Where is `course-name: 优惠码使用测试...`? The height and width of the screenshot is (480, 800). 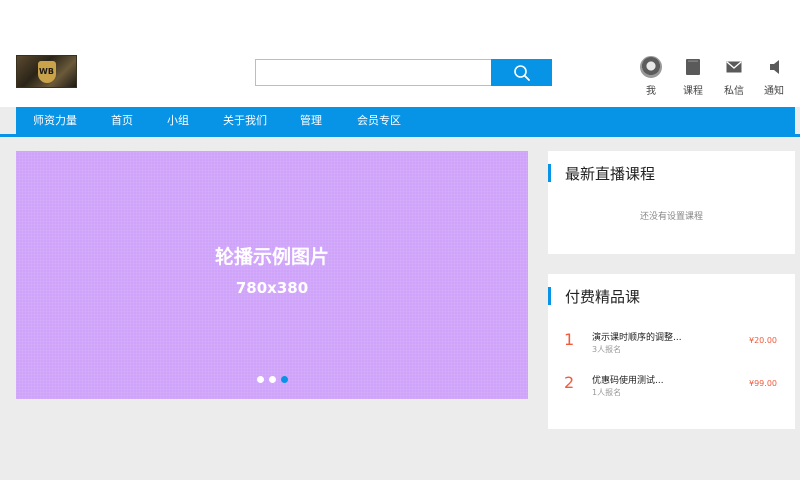 course-name: 优惠码使用测试... is located at coordinates (628, 379).